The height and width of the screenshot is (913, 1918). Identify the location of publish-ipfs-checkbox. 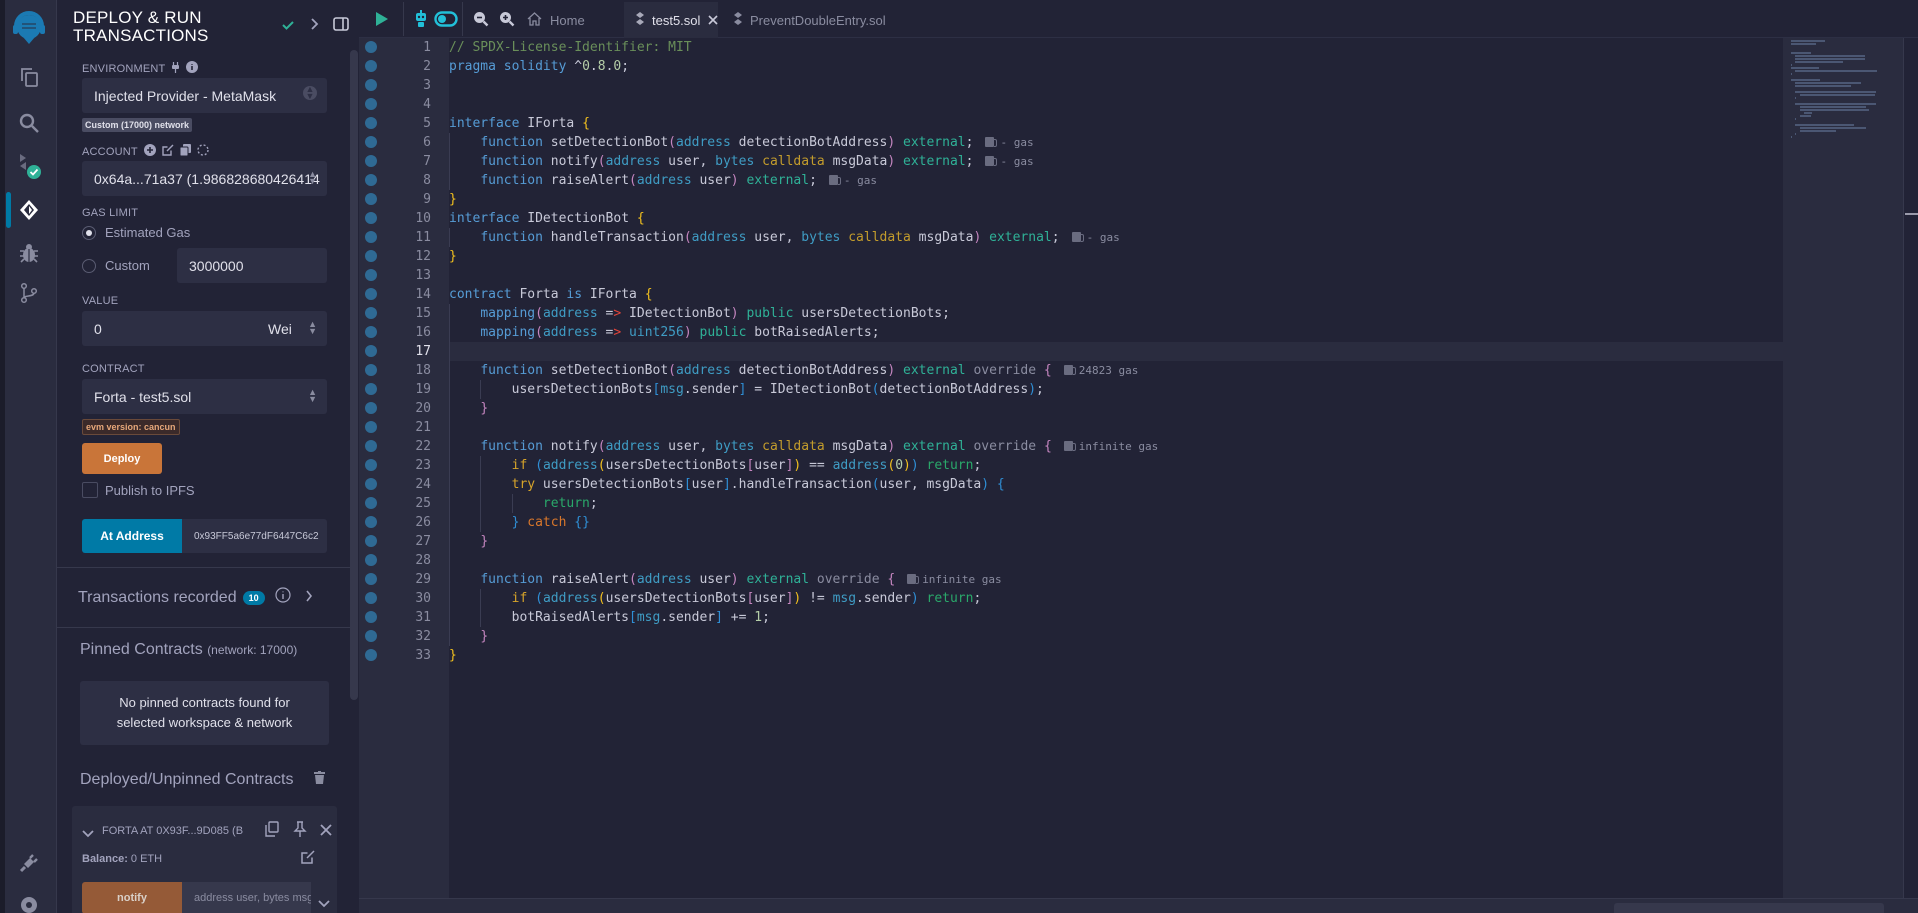
(90, 490).